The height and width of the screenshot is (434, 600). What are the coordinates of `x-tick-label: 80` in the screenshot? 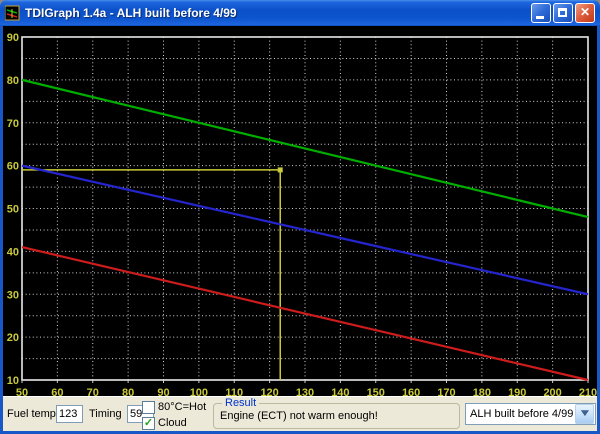 It's located at (128, 391).